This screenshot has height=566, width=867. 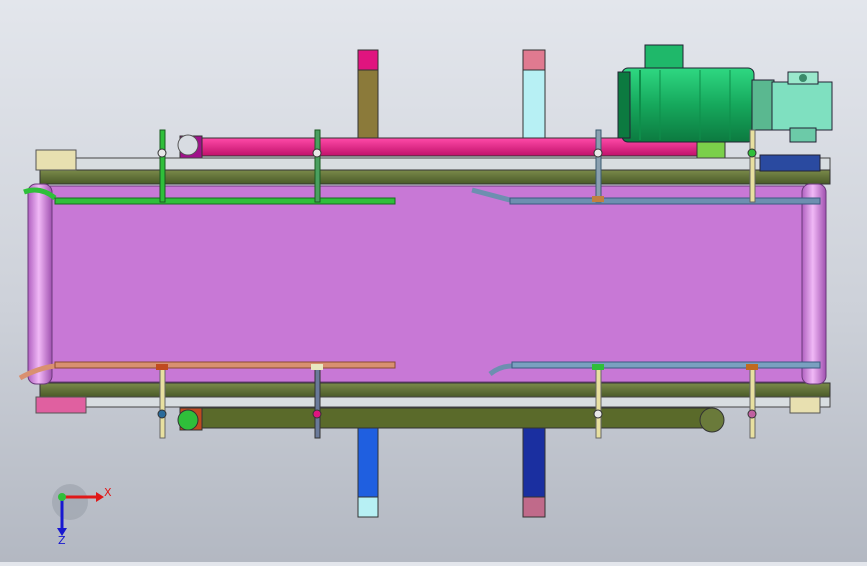 I want to click on axis-triad-icon: X Z, so click(x=82, y=515).